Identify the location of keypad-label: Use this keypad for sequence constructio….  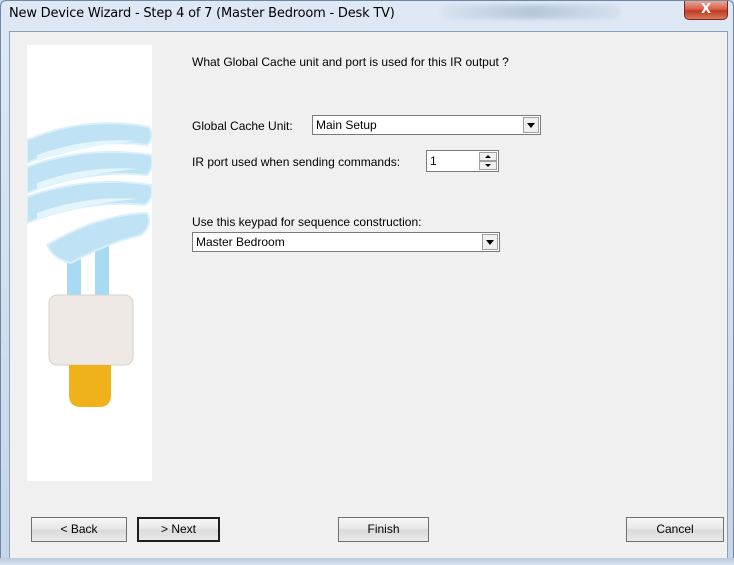
(307, 222).